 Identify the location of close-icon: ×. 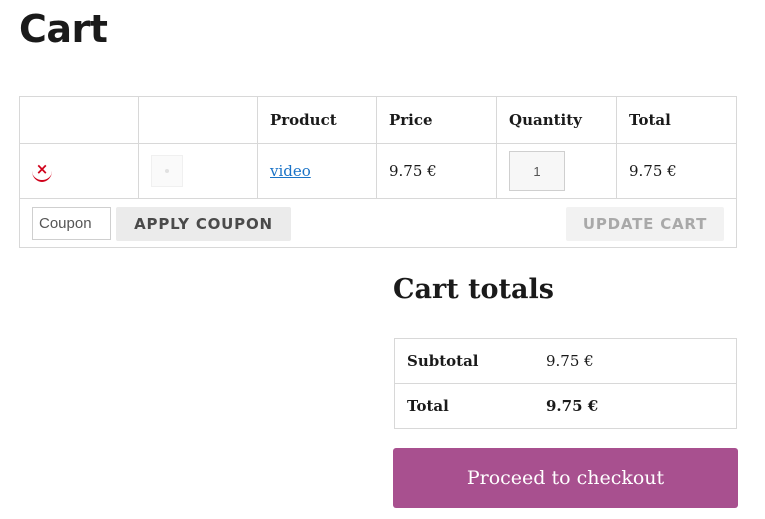
(42, 171).